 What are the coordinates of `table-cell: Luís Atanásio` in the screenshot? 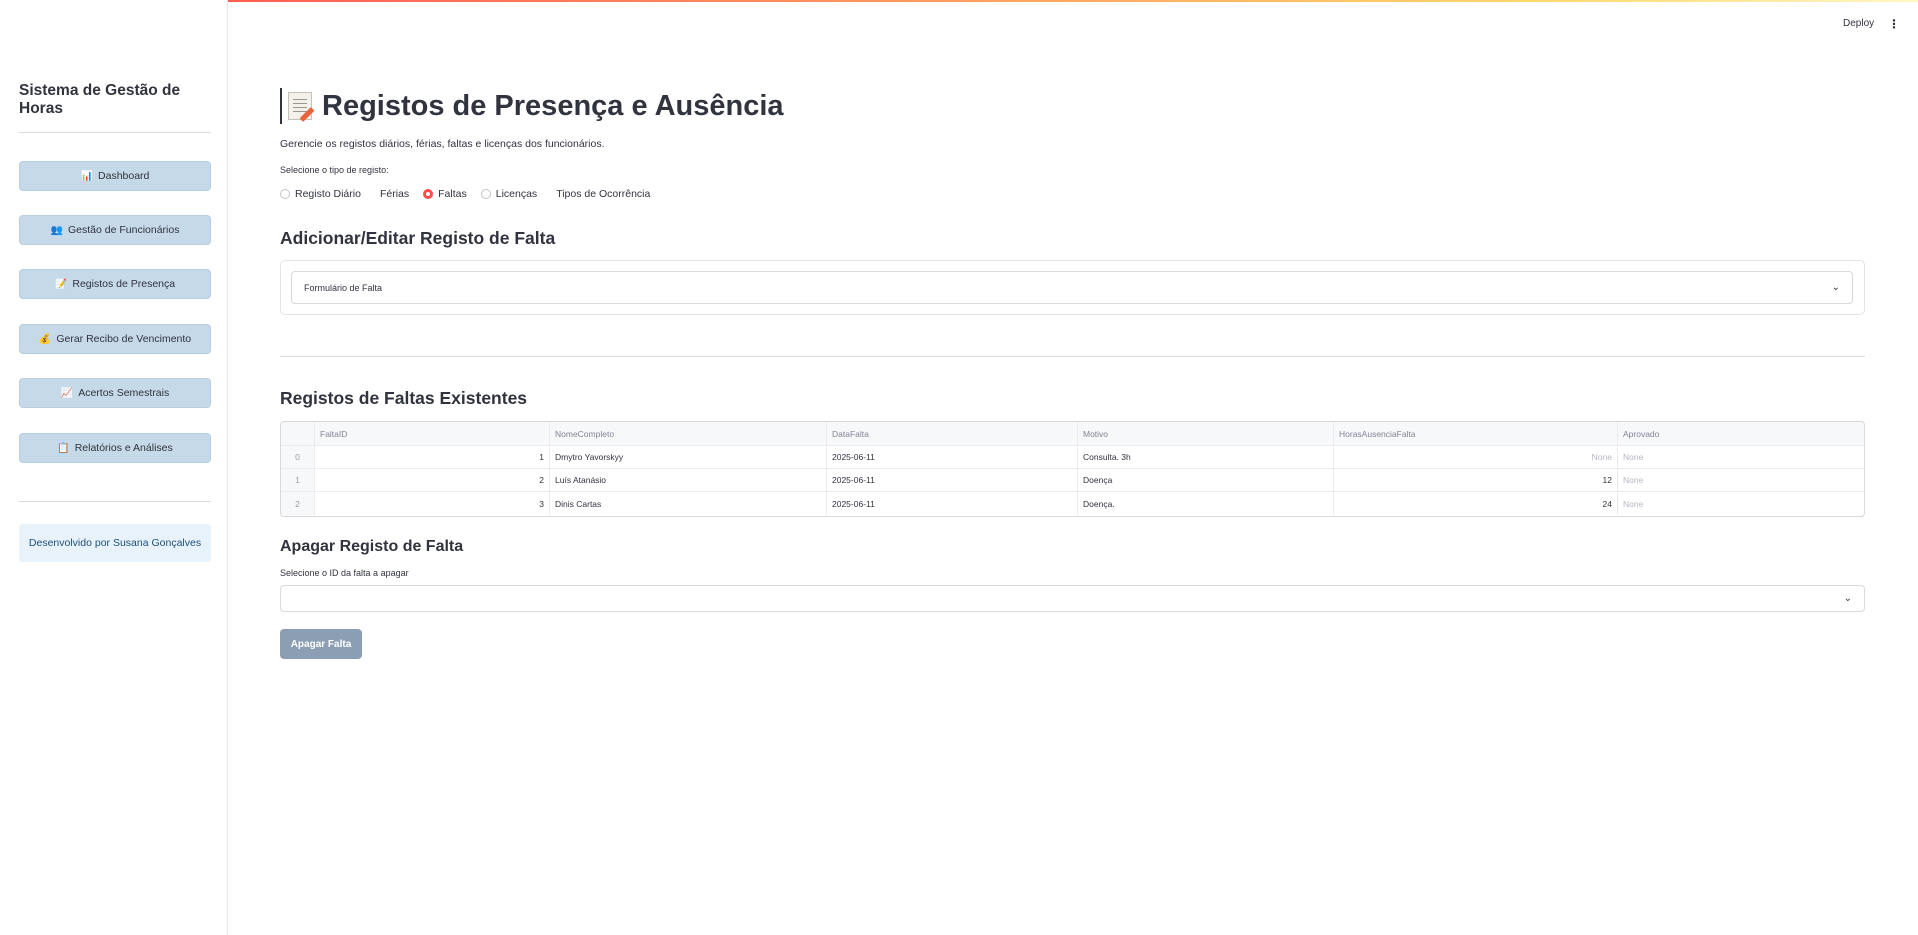 It's located at (688, 480).